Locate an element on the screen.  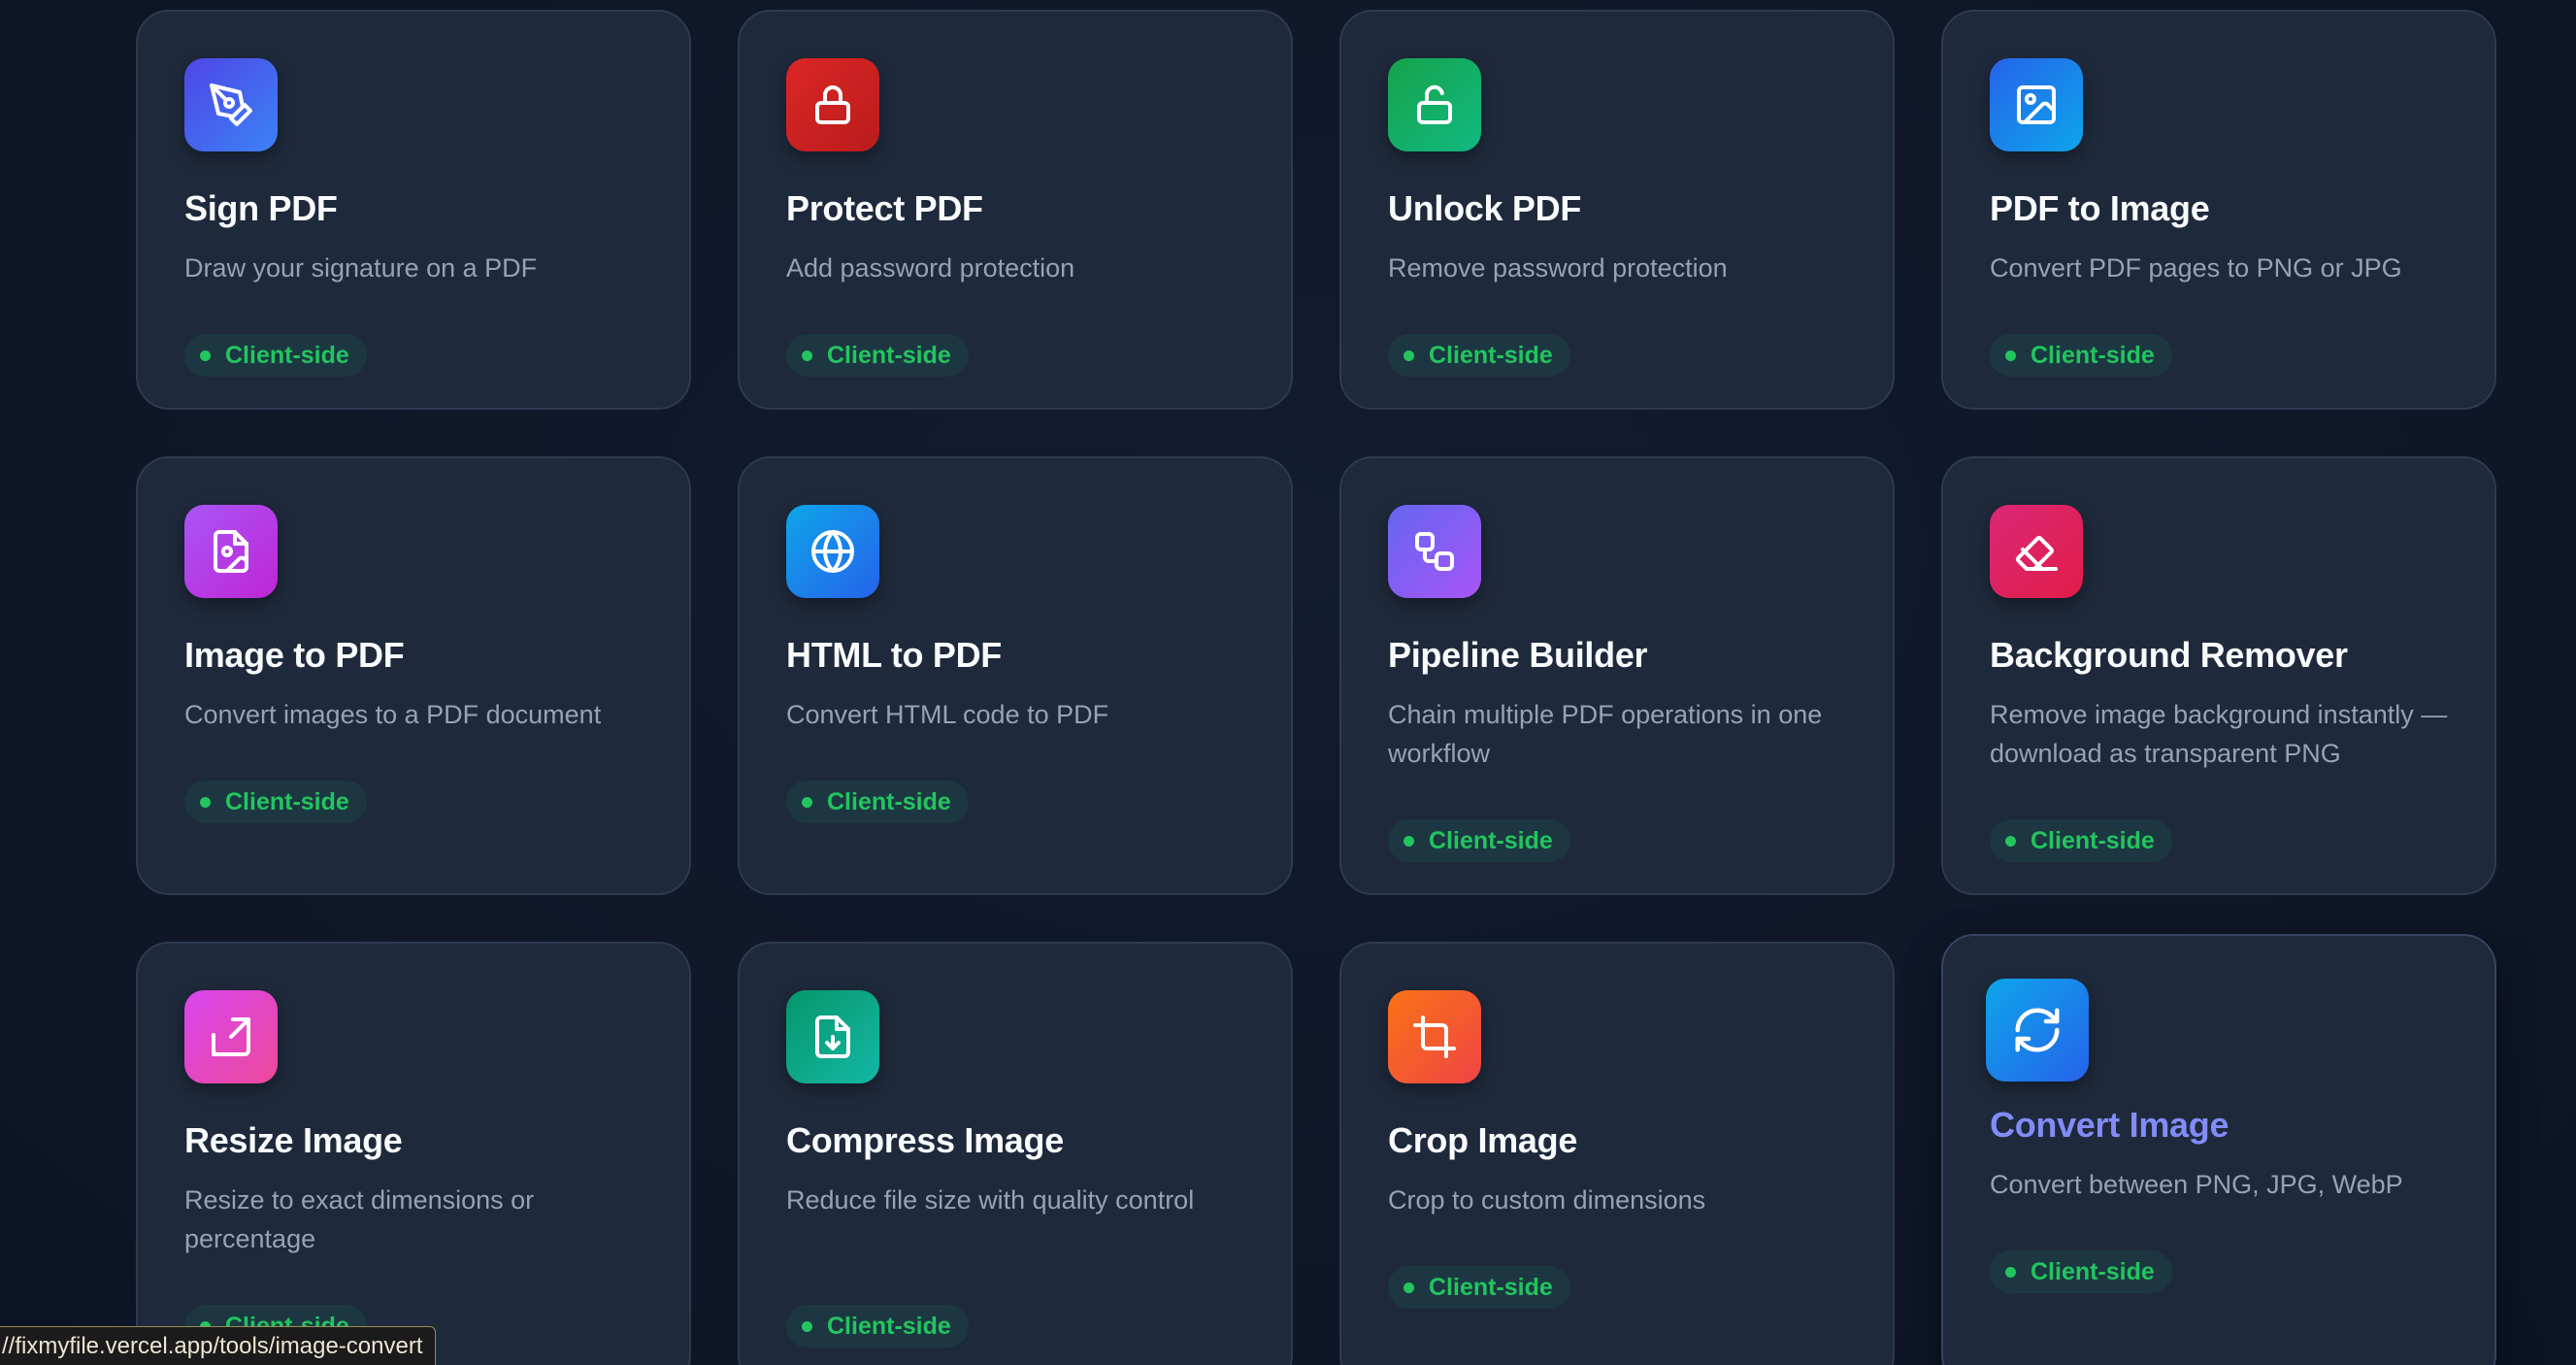
tool-description: Reduce file size with quality control is located at coordinates (990, 1200).